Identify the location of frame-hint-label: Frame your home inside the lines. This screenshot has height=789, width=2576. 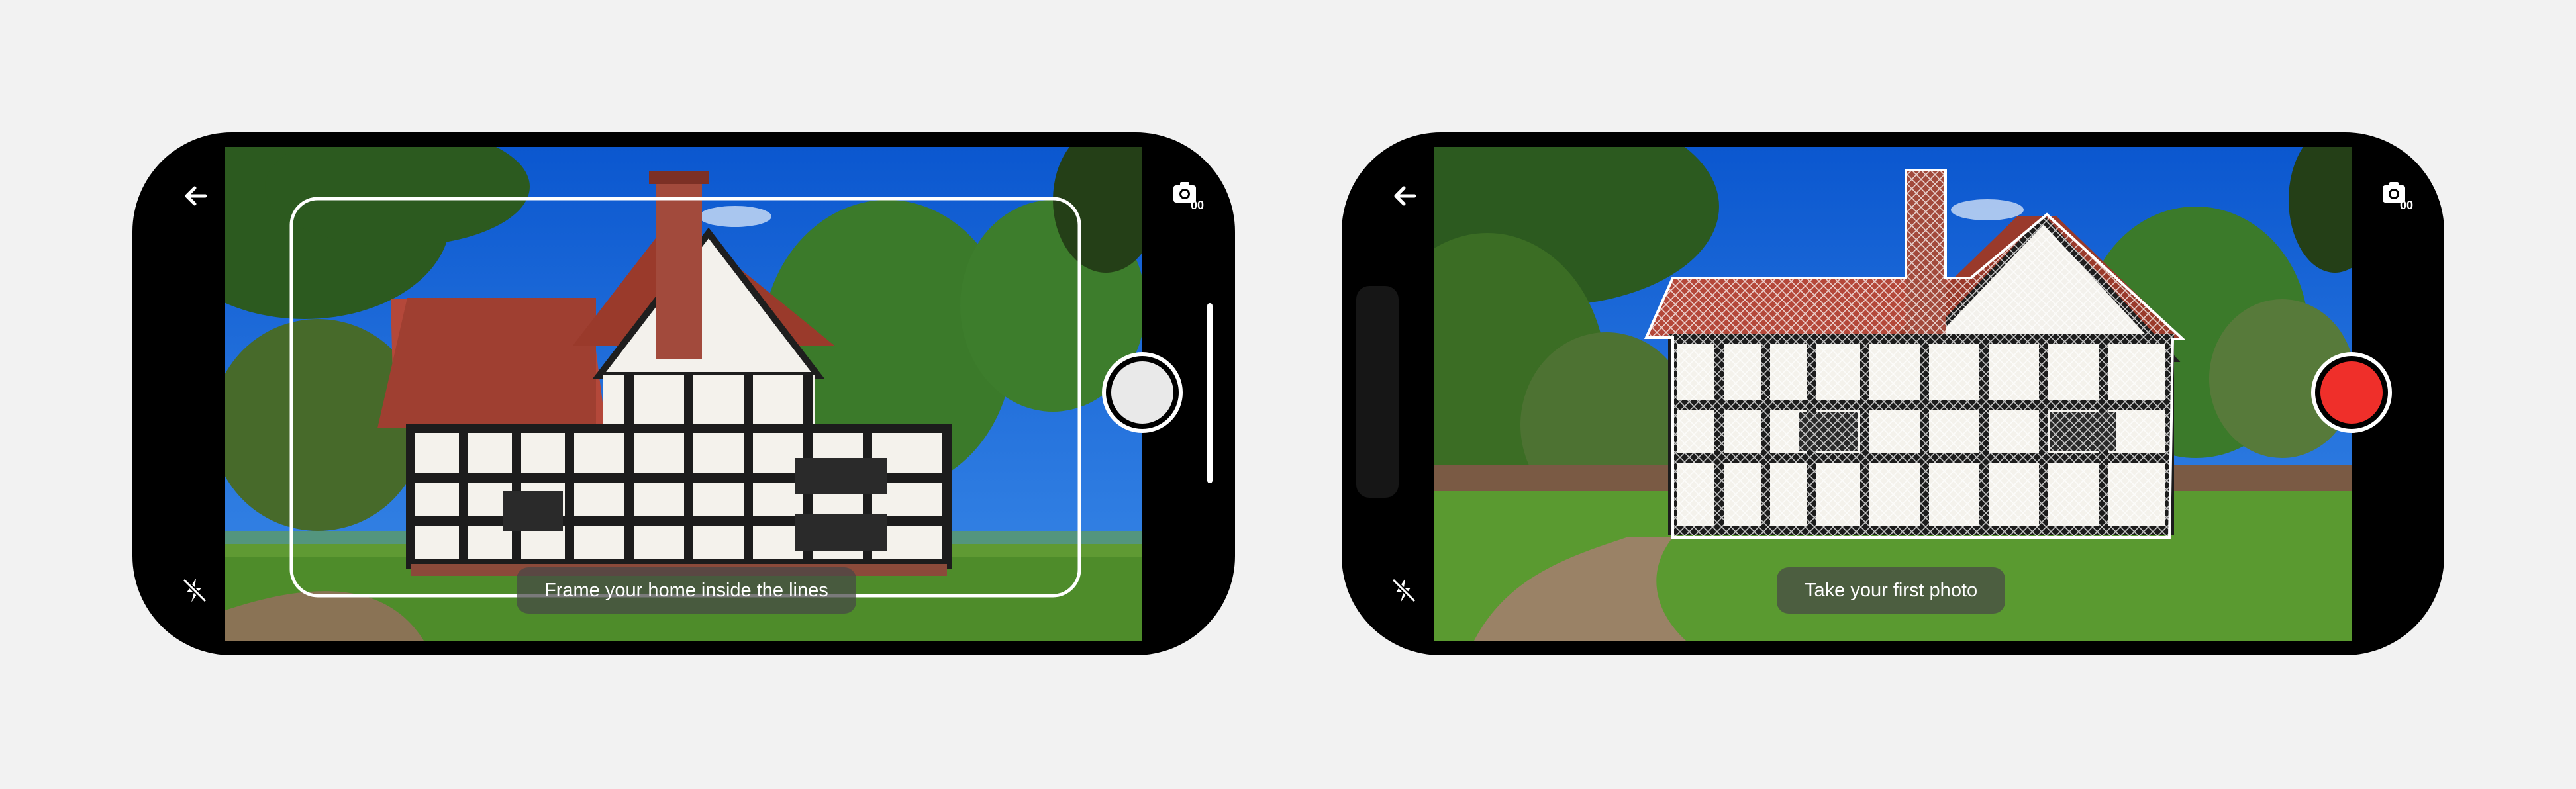
(686, 590).